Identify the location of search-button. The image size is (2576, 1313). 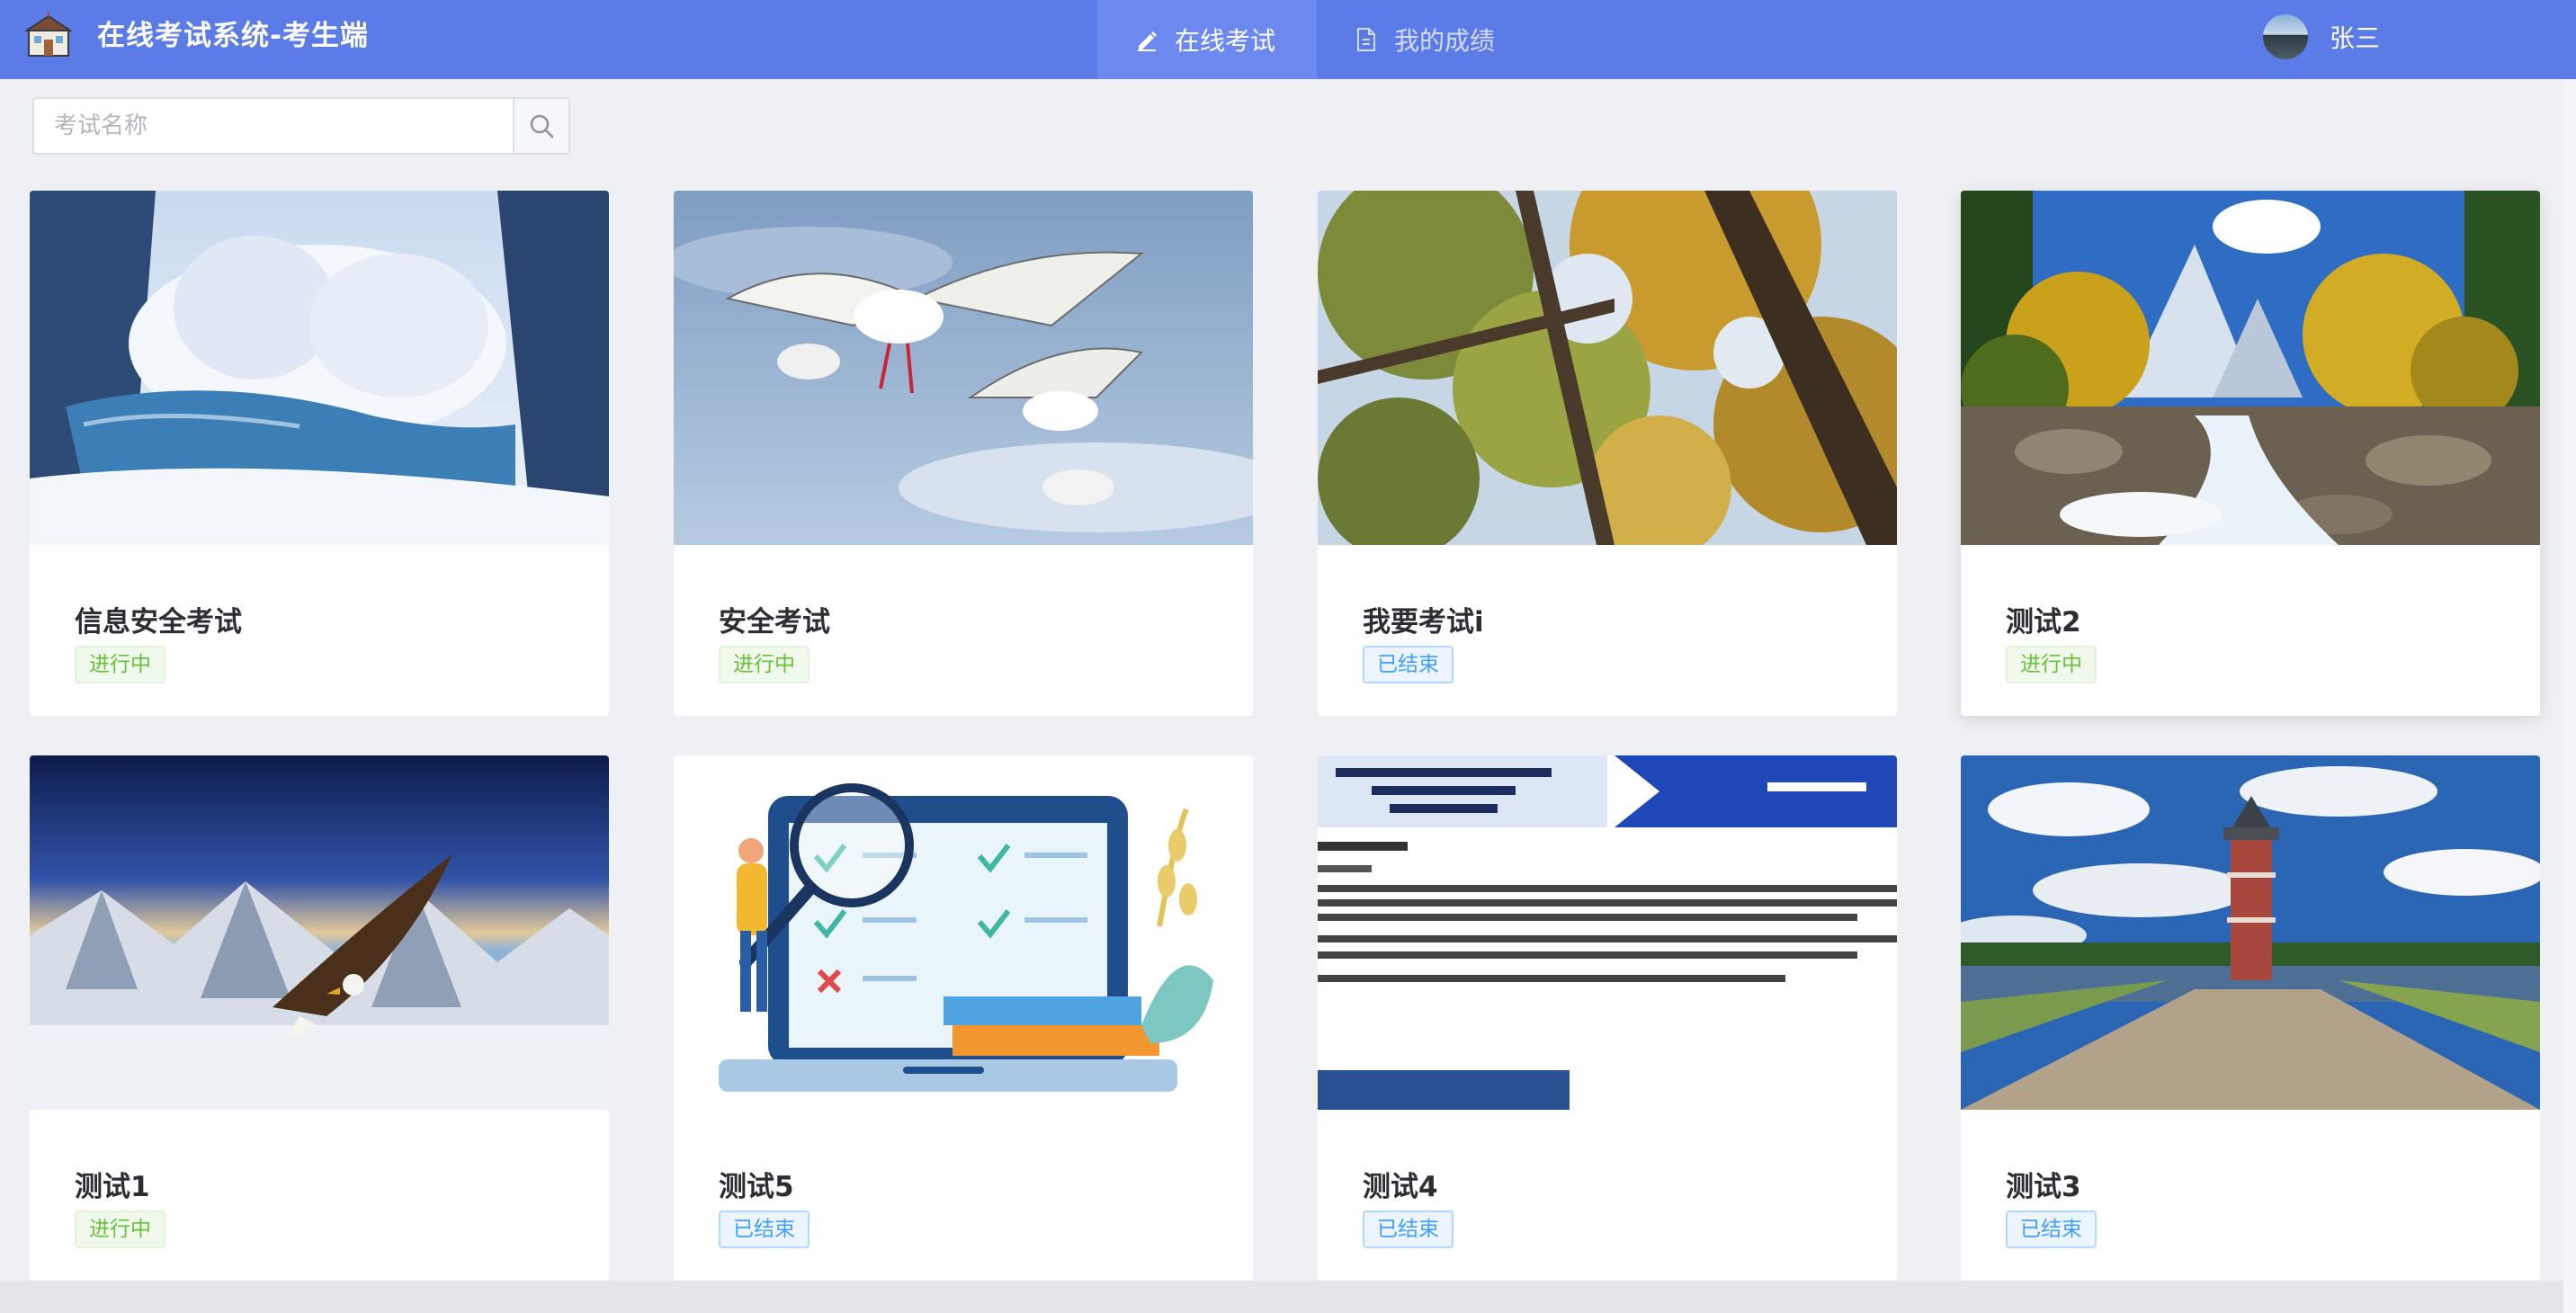
(540, 126).